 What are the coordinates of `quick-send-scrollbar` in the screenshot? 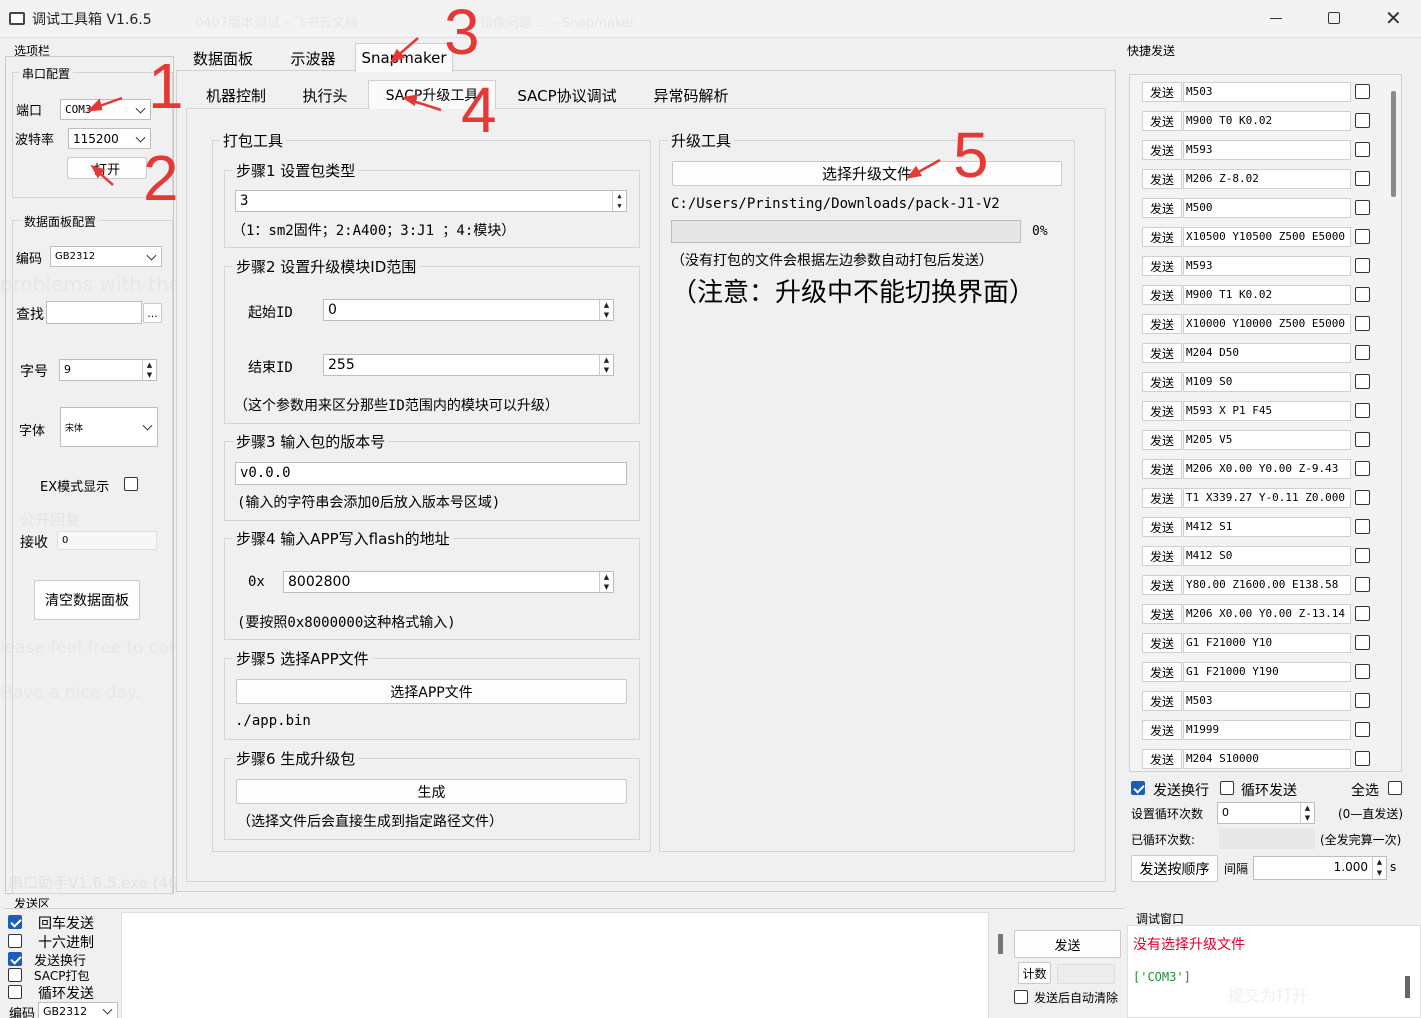 It's located at (1393, 144).